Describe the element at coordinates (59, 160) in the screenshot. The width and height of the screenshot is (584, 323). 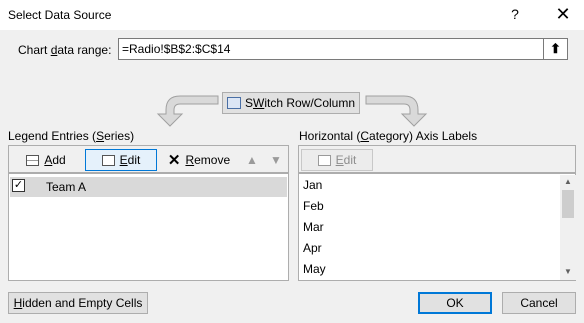
I see `label-part: dd` at that location.